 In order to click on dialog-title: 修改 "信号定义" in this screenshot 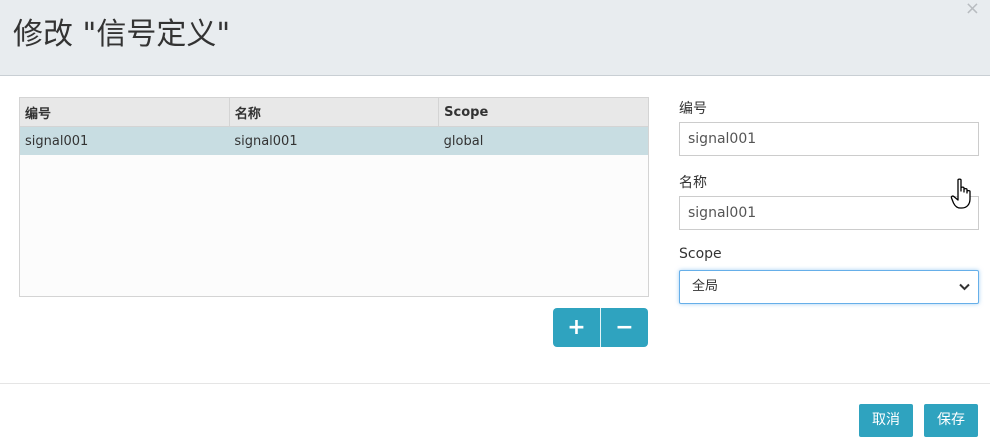, I will do `click(122, 34)`.